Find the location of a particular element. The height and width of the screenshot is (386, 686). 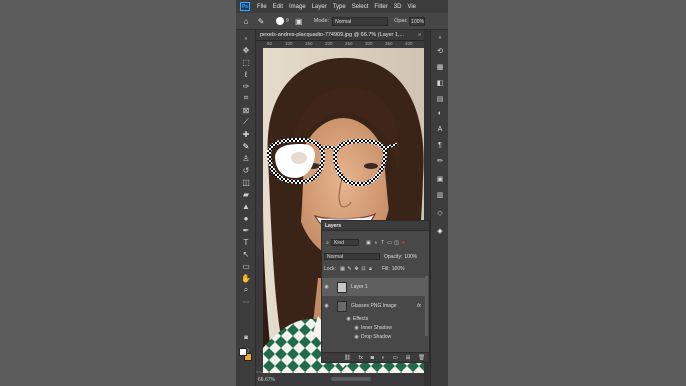

blend-mode-select: Normal is located at coordinates (352, 256).